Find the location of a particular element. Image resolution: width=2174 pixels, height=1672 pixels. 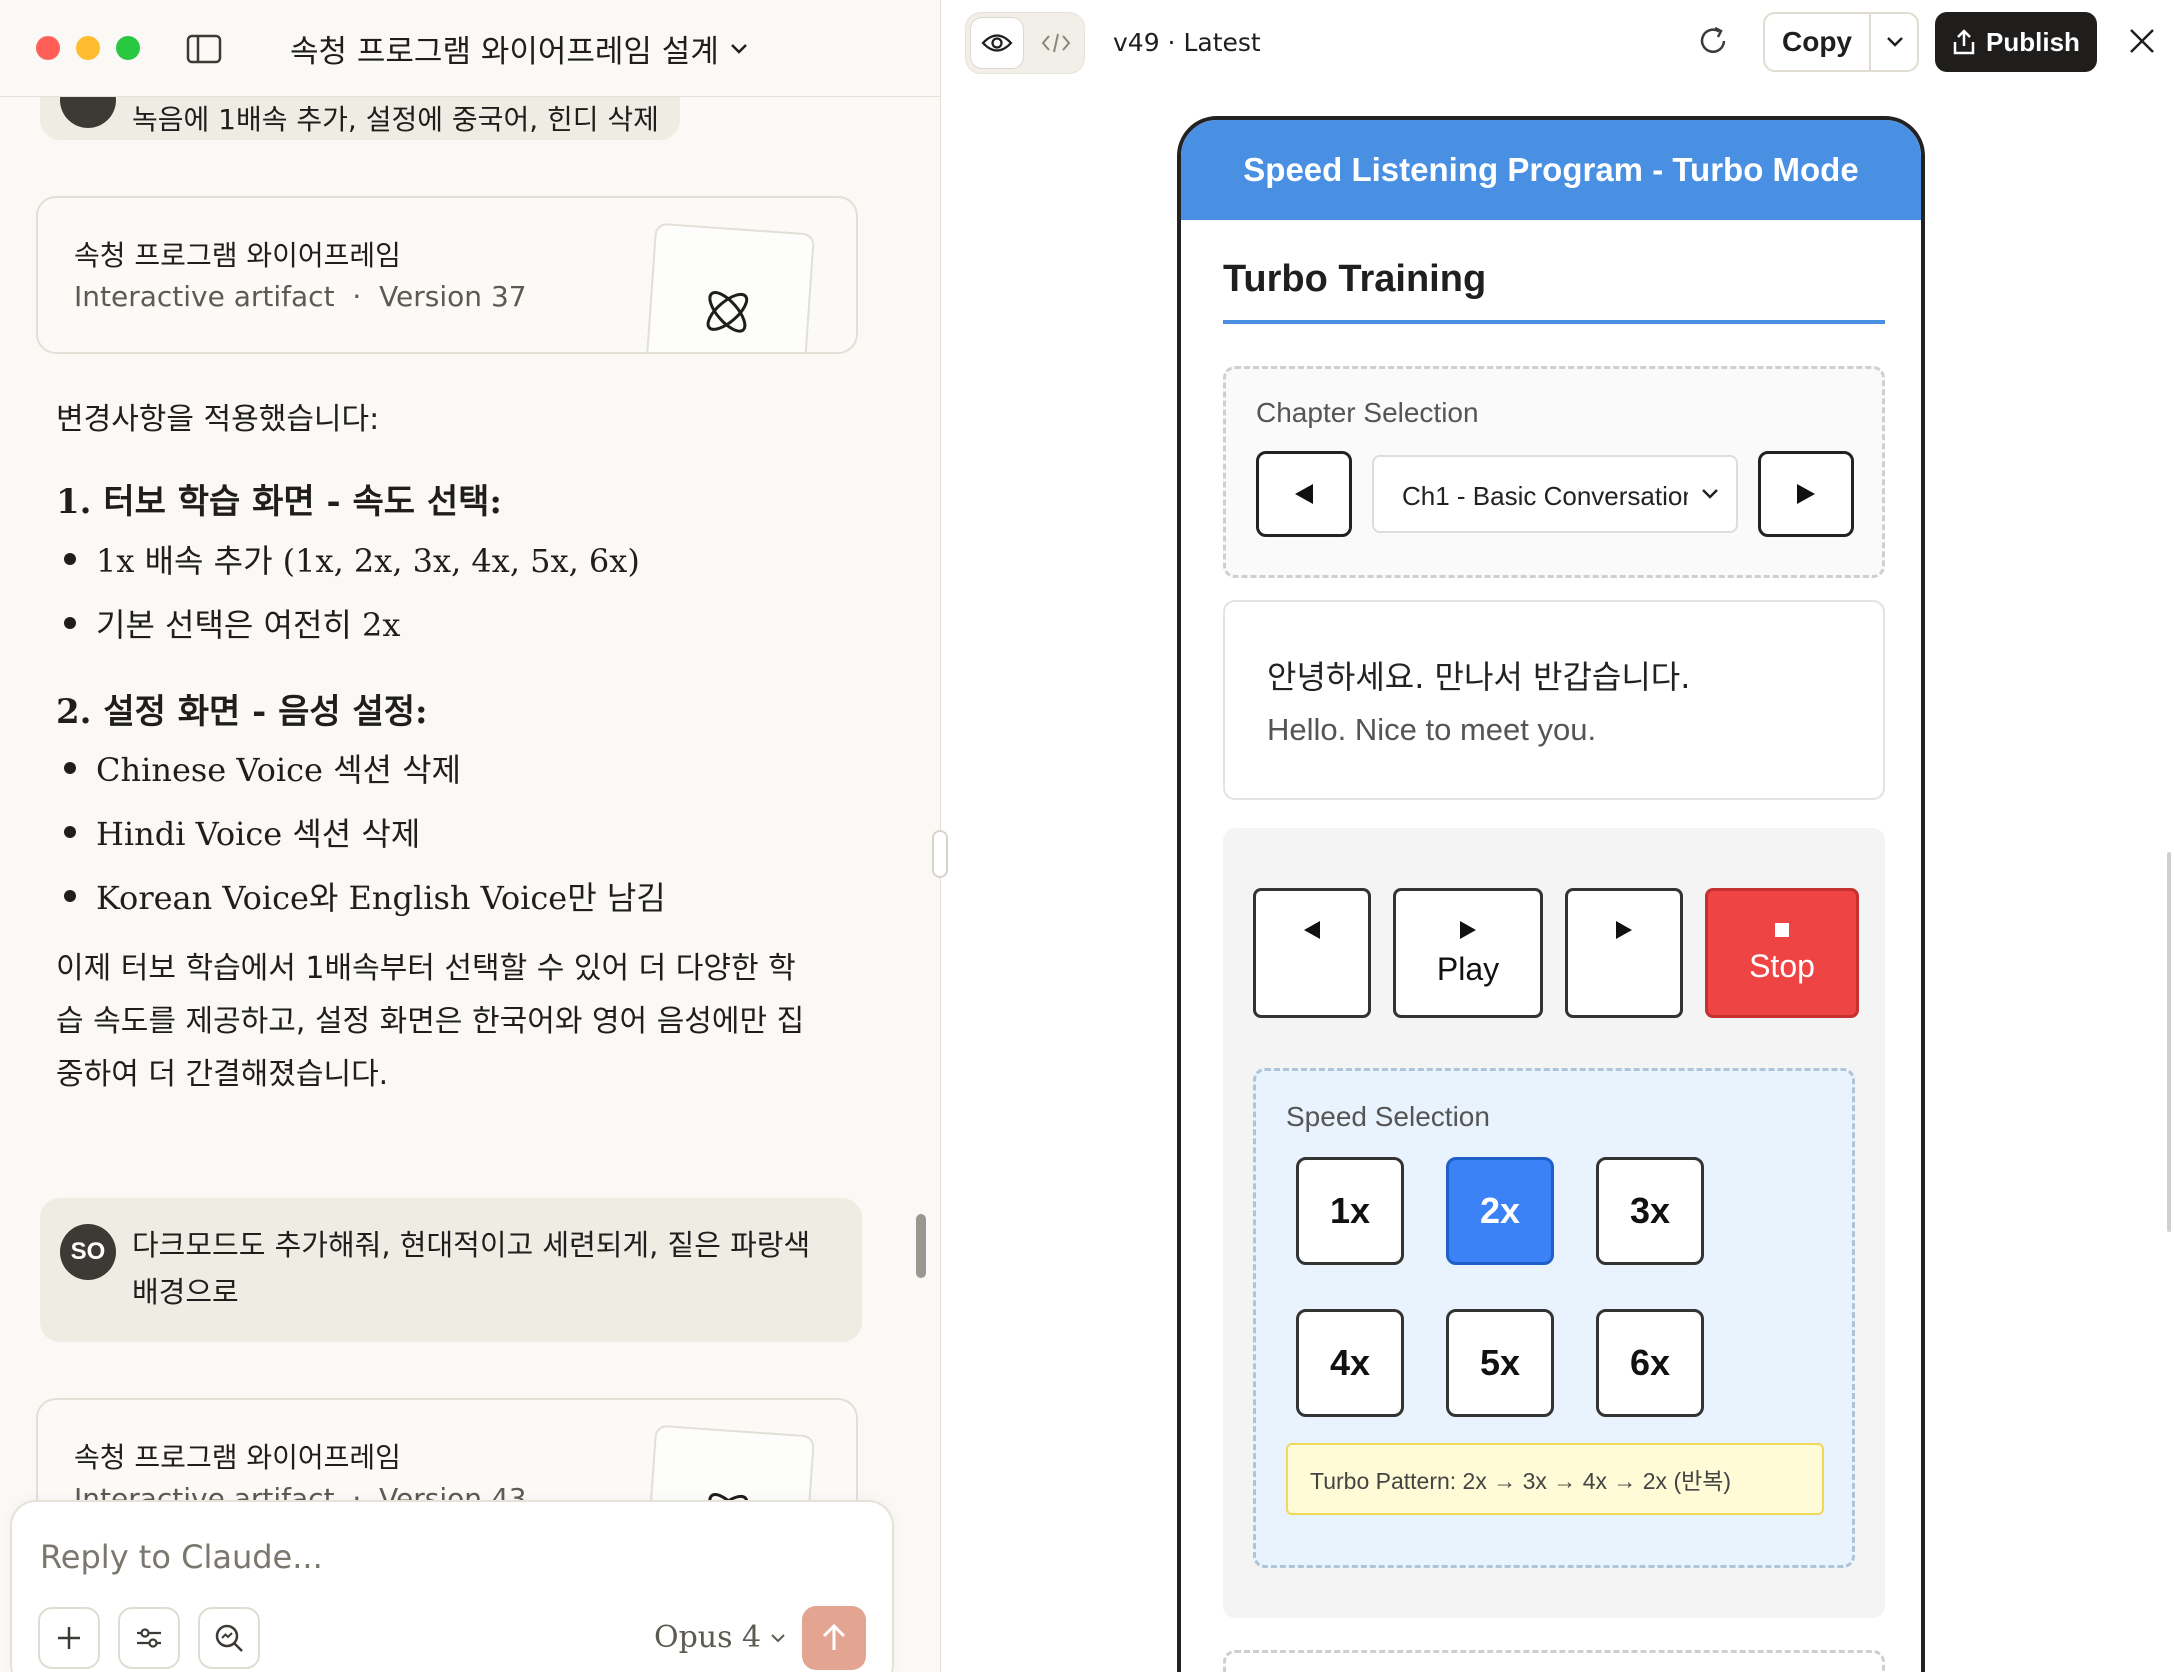

user-message: SO 다크모드도 추가해줘, 현대적이고 세련되게, 짙은 파랑색 배경으로 is located at coordinates (451, 1270).